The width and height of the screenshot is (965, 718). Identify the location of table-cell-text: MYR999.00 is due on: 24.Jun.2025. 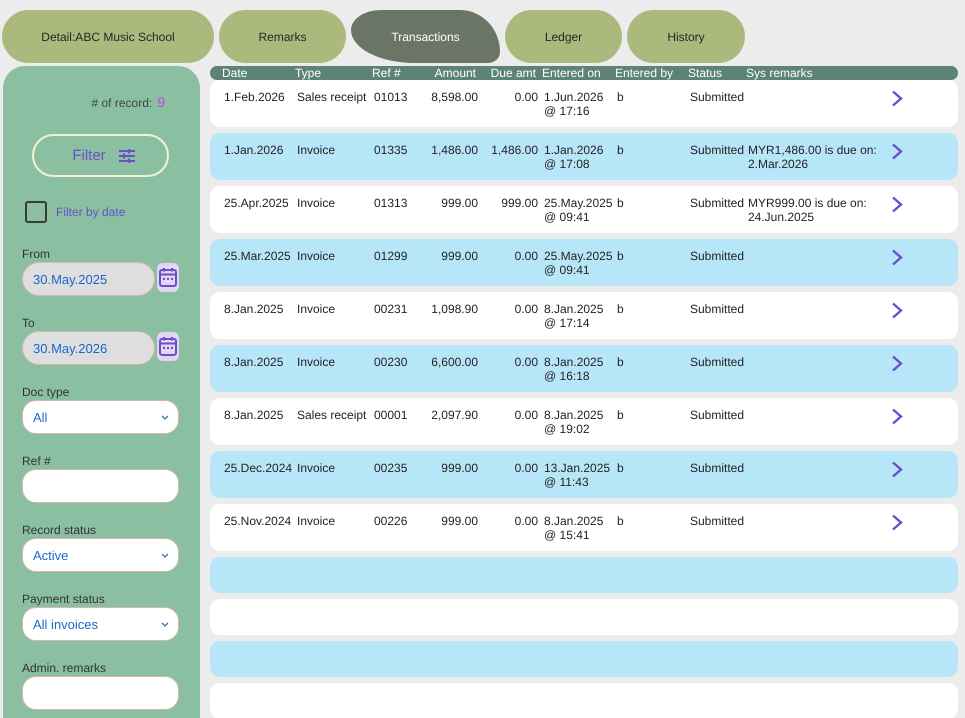
(808, 210).